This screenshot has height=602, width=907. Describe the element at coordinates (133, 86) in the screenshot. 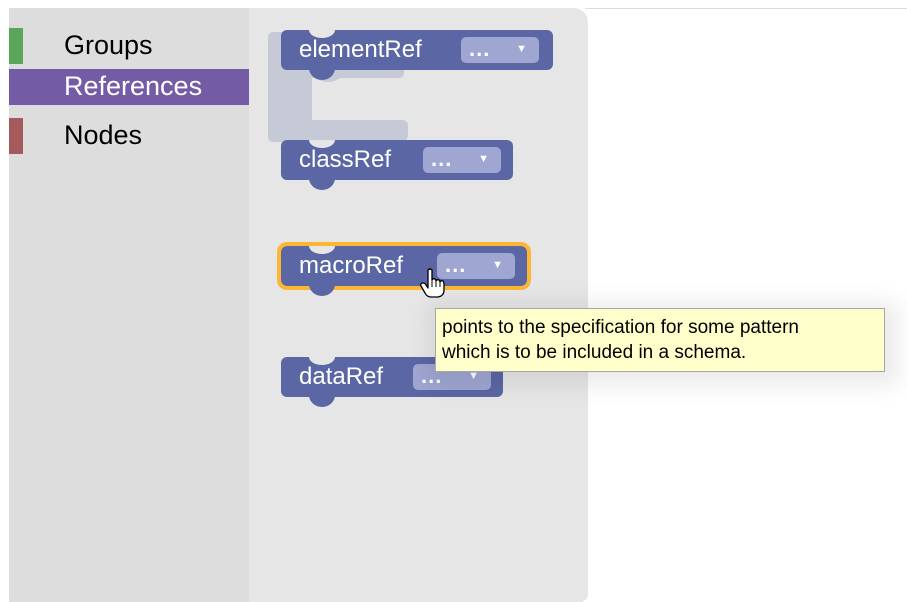

I see `category-label: References` at that location.